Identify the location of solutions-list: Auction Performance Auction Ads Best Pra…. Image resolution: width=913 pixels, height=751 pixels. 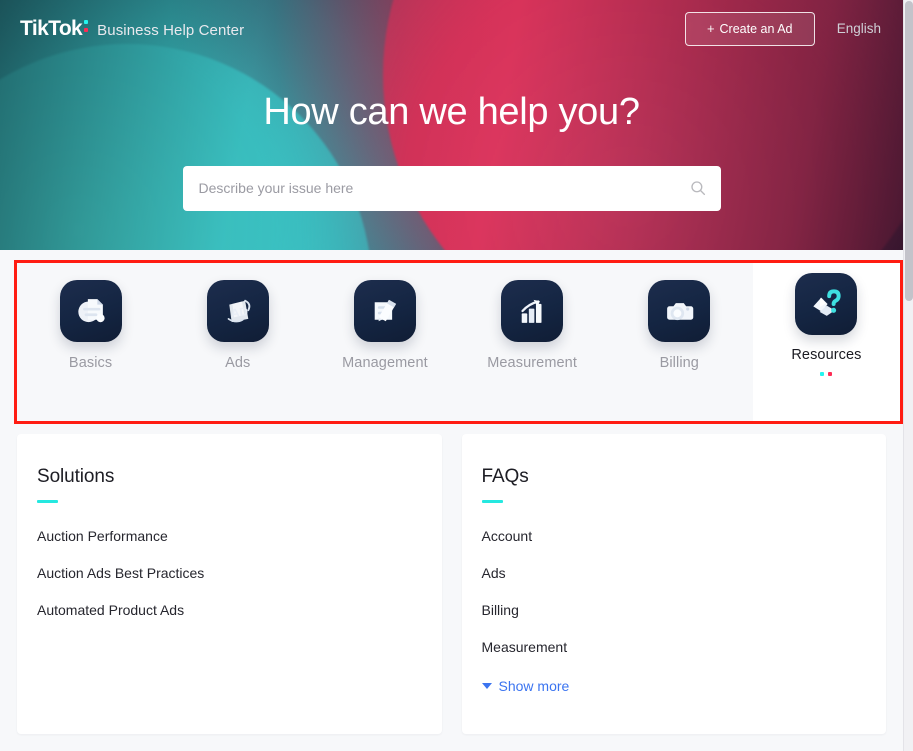
(229, 573).